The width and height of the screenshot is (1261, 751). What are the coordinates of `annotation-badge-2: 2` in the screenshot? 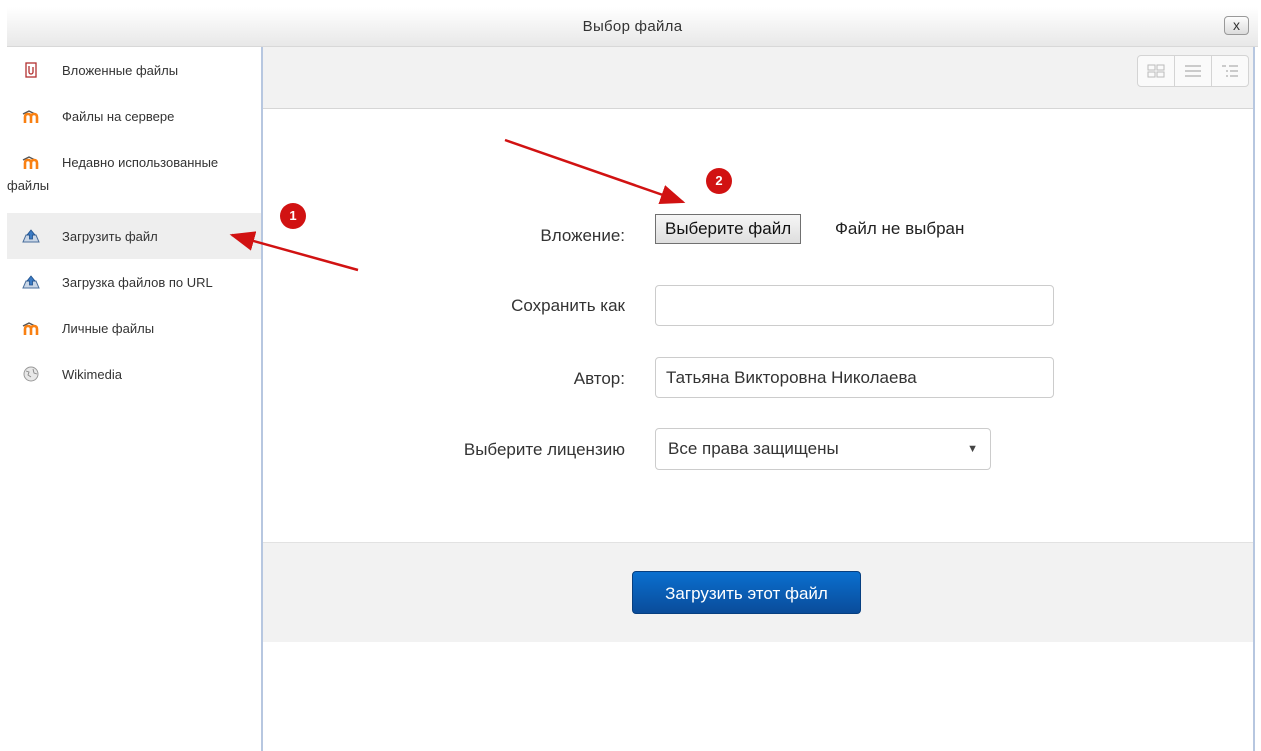 It's located at (719, 181).